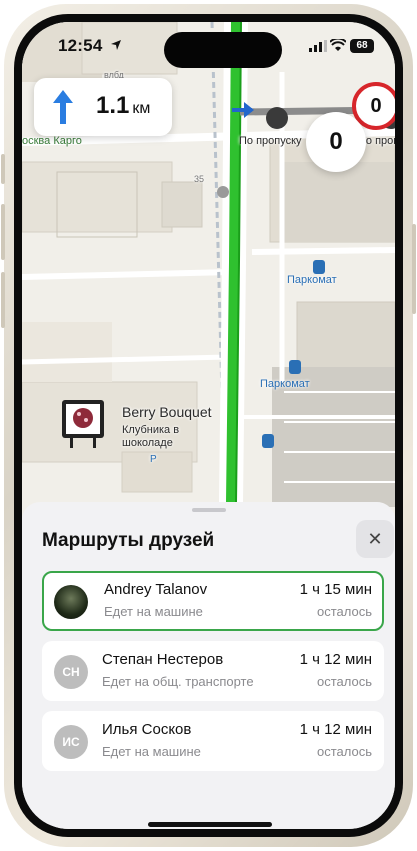 The image size is (417, 851). What do you see at coordinates (336, 142) in the screenshot?
I see `current-speed: 0` at bounding box center [336, 142].